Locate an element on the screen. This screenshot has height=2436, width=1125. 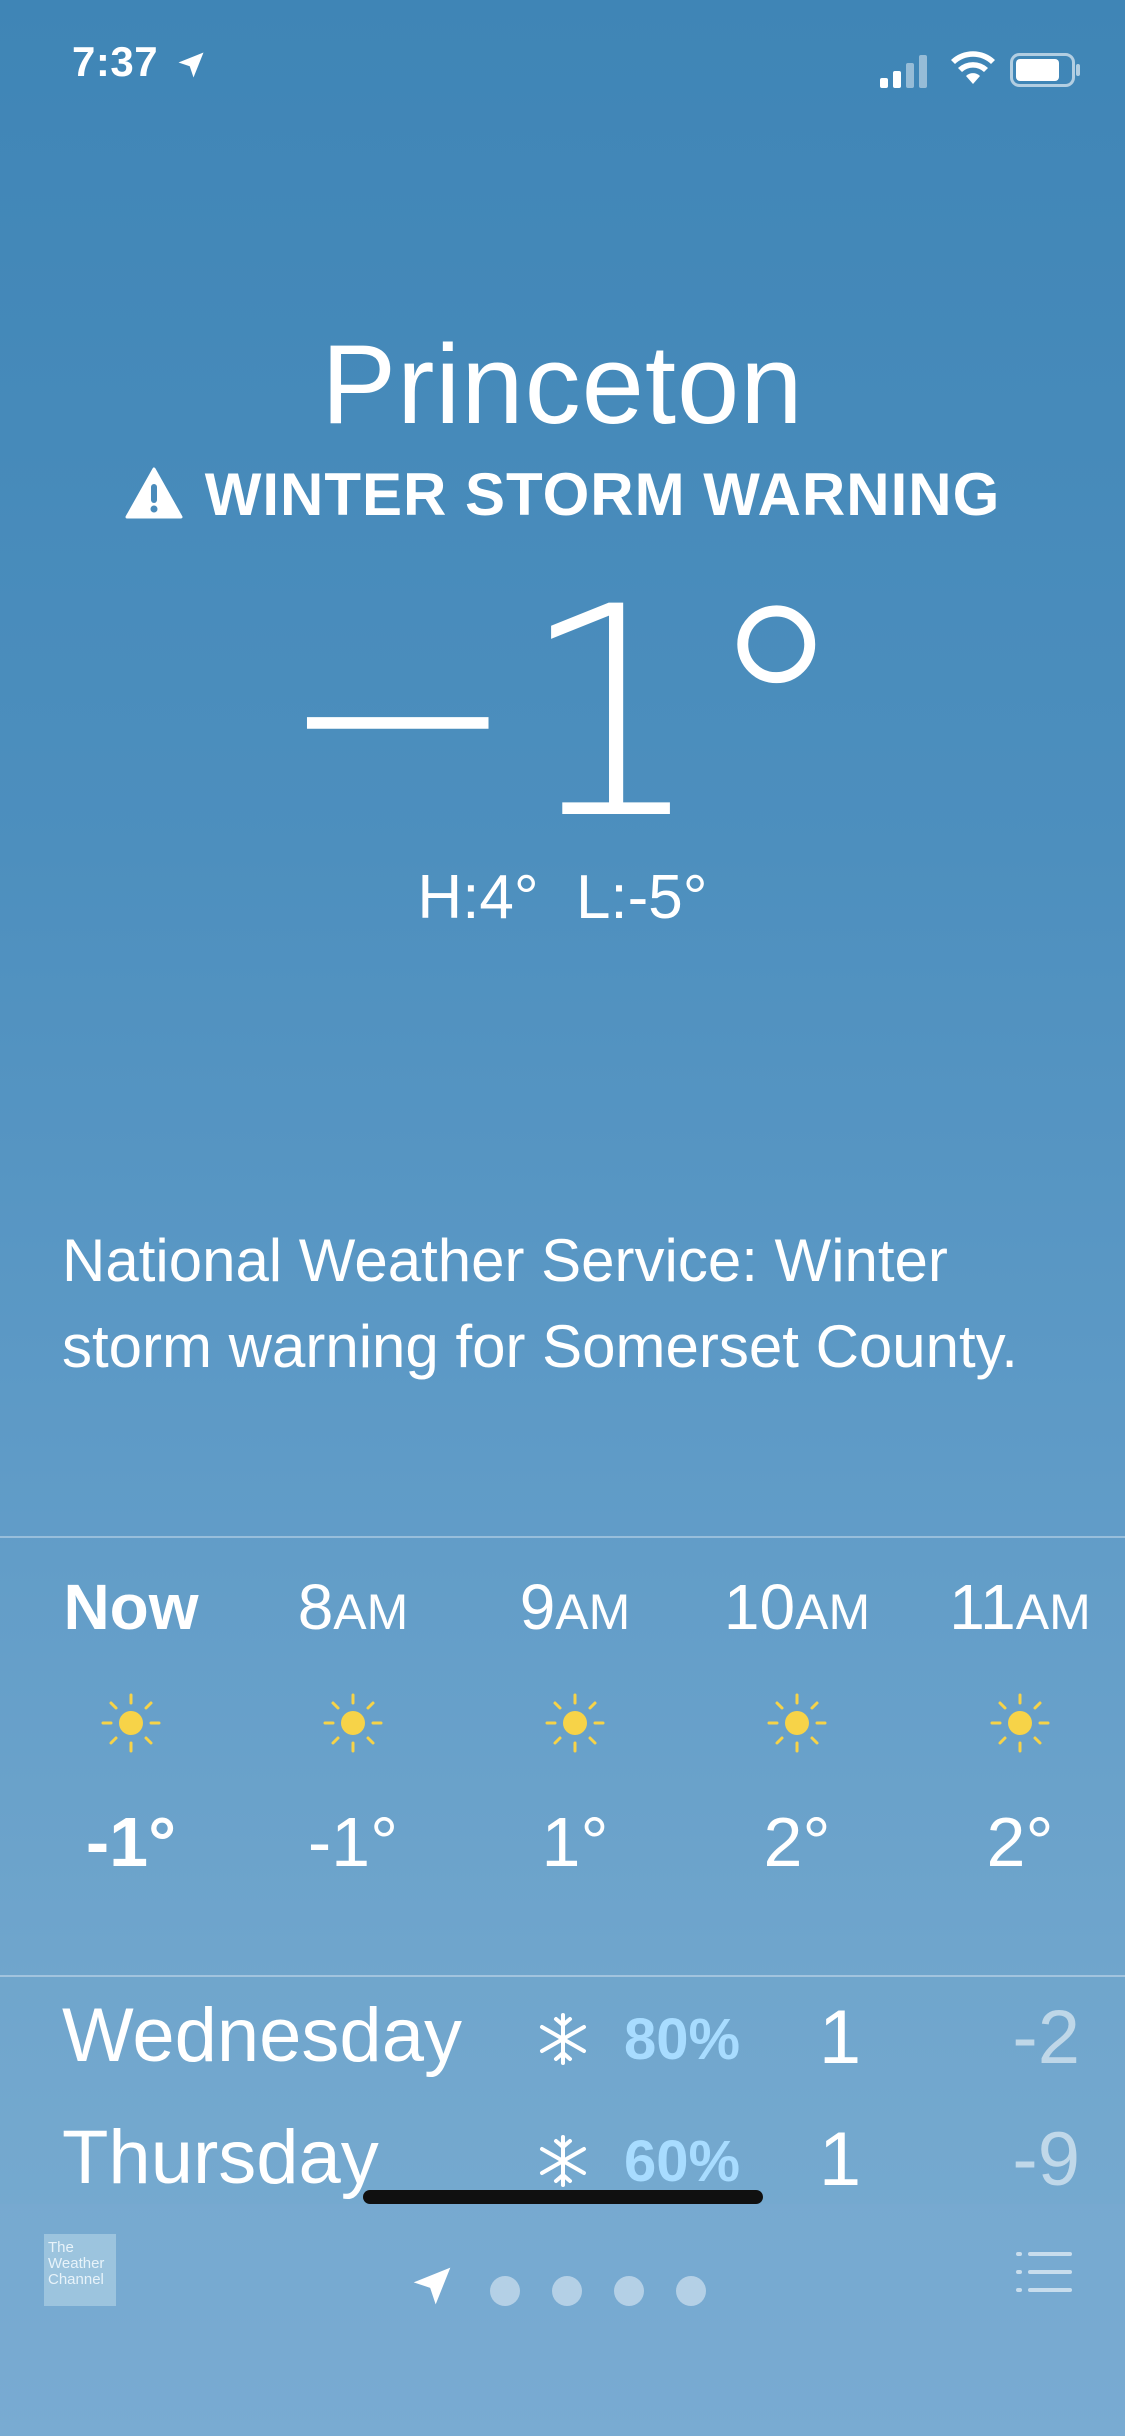
location-services-icon is located at coordinates (191, 65).